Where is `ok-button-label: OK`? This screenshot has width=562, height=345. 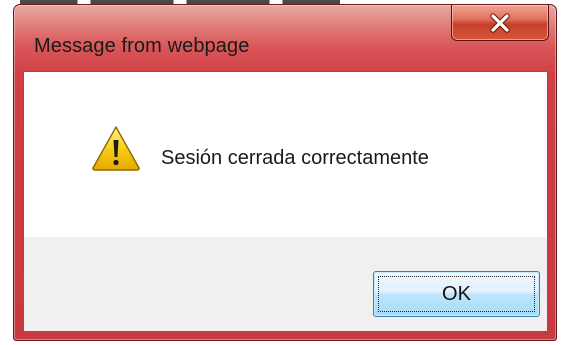 ok-button-label: OK is located at coordinates (456, 293).